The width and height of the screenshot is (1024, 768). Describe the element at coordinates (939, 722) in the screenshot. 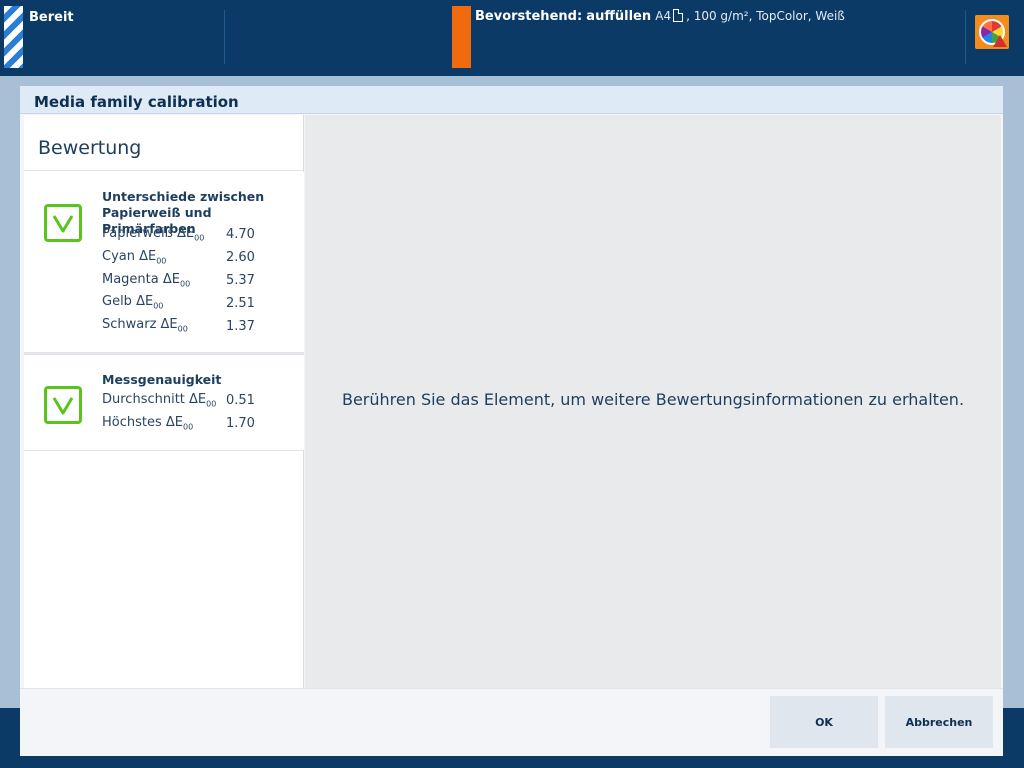

I see `cancel-button: Abbrechen` at that location.